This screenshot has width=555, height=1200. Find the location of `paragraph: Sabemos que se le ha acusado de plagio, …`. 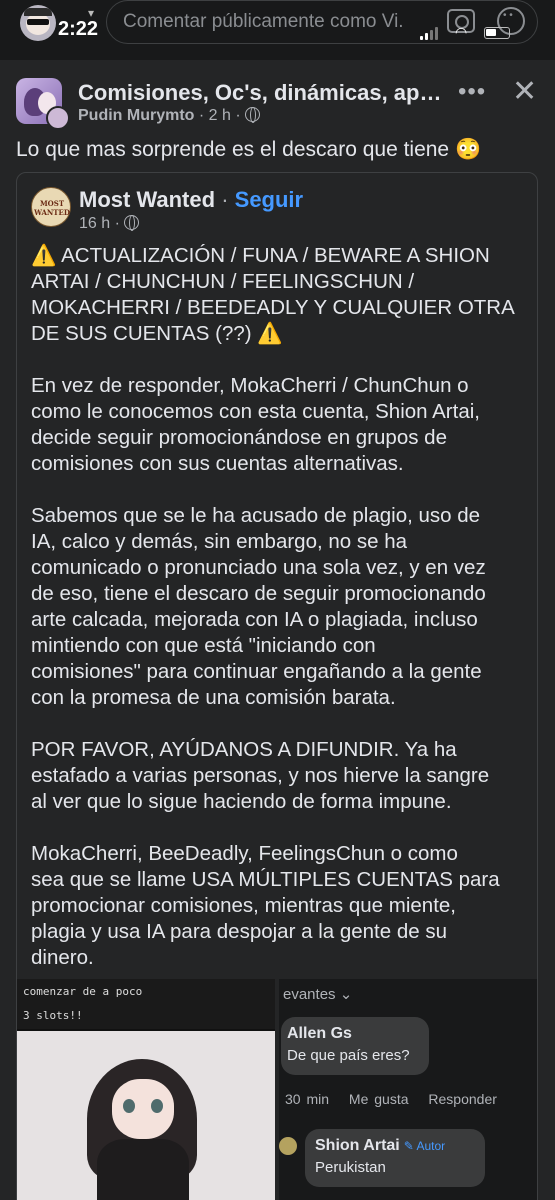

paragraph: Sabemos que se le ha acusado de plagio, … is located at coordinates (258, 606).